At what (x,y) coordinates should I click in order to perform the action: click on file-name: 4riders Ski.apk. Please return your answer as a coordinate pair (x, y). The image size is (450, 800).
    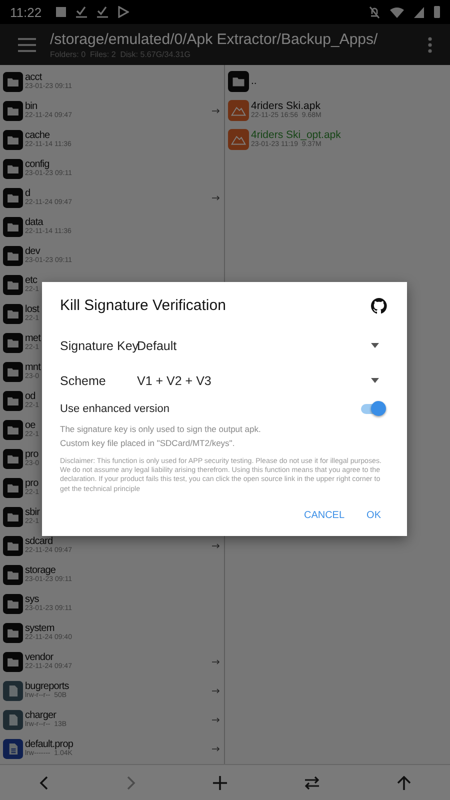
    Looking at the image, I should click on (286, 106).